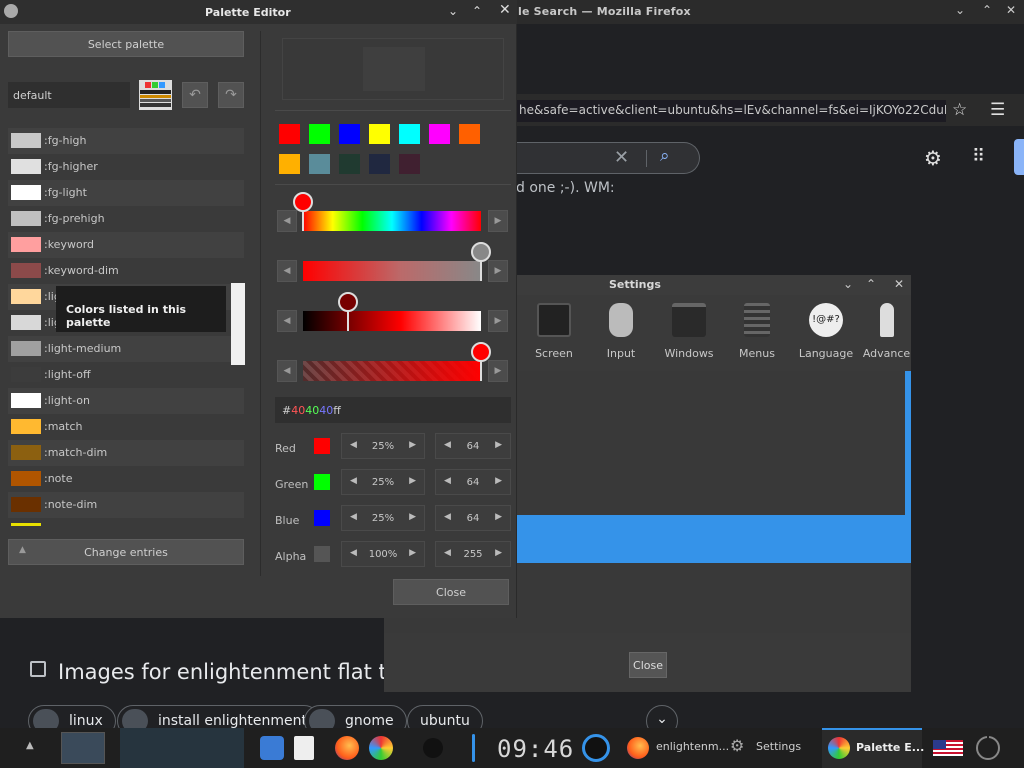  What do you see at coordinates (381, 748) in the screenshot?
I see `palette-icon` at bounding box center [381, 748].